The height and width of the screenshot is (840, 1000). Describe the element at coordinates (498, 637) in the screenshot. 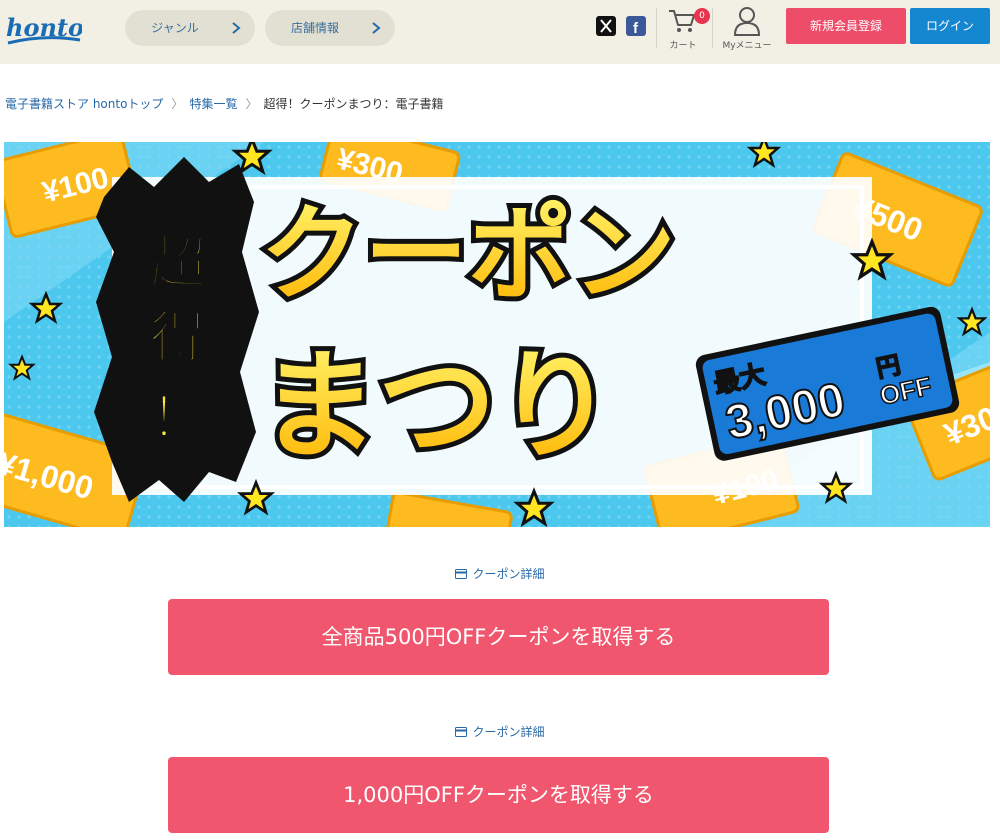

I see `get-coupon-500-button: 全商品500円OFFクーポンを取得する` at that location.